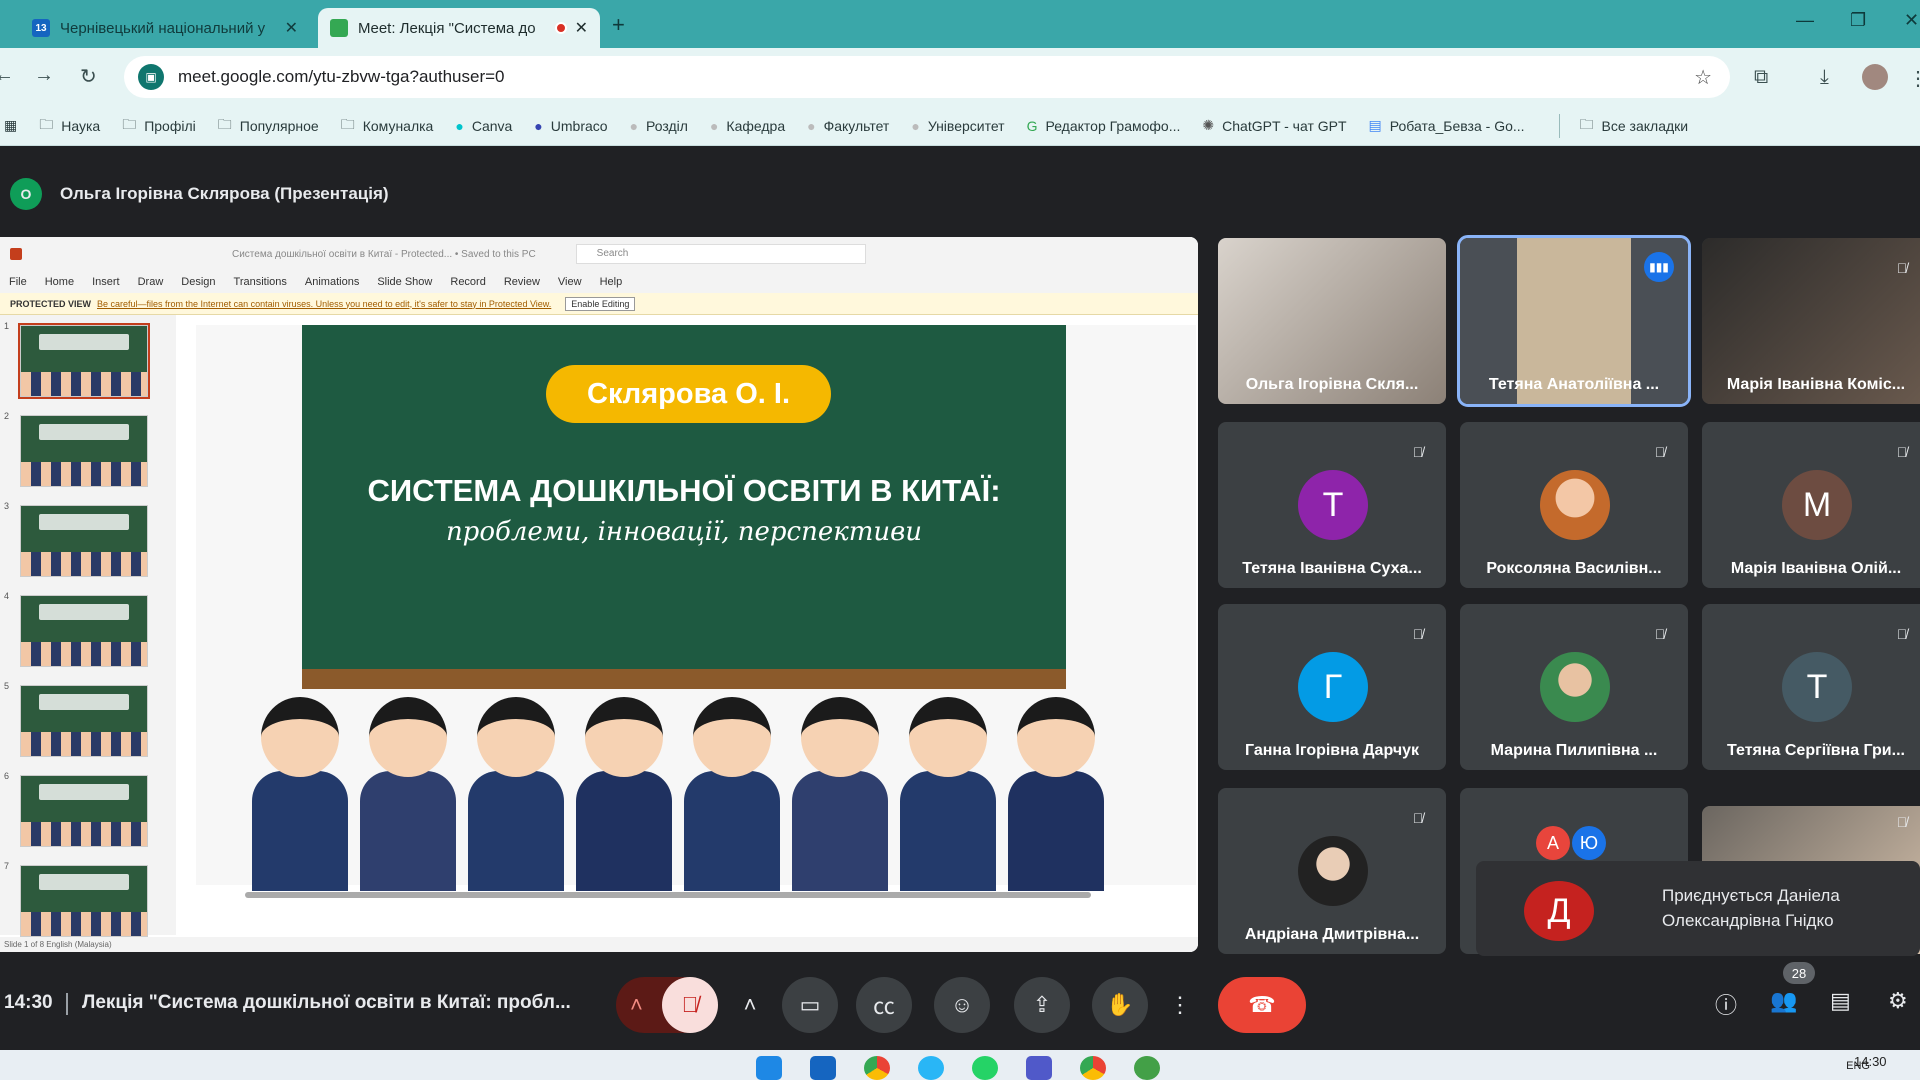 Image resolution: width=1920 pixels, height=1080 pixels. I want to click on bookmark-item: ● Університет, so click(957, 126).